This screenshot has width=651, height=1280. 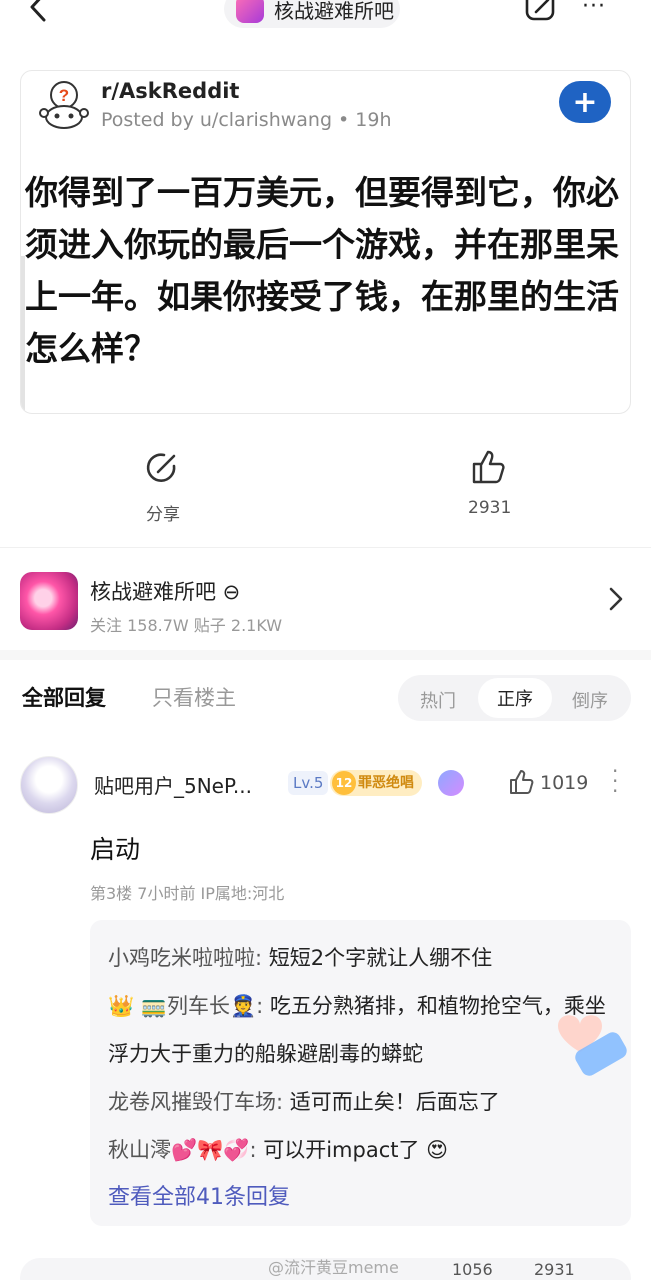 What do you see at coordinates (250, 11) in the screenshot?
I see `forum-mini-avatar` at bounding box center [250, 11].